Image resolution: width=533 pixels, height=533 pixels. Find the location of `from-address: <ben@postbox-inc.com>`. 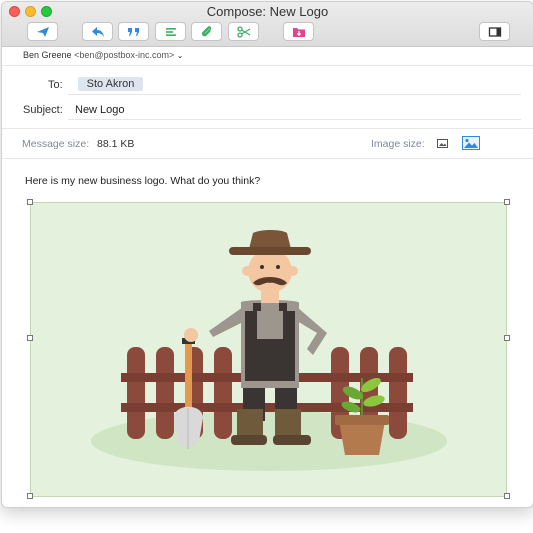

from-address: <ben@postbox-inc.com> is located at coordinates (124, 55).